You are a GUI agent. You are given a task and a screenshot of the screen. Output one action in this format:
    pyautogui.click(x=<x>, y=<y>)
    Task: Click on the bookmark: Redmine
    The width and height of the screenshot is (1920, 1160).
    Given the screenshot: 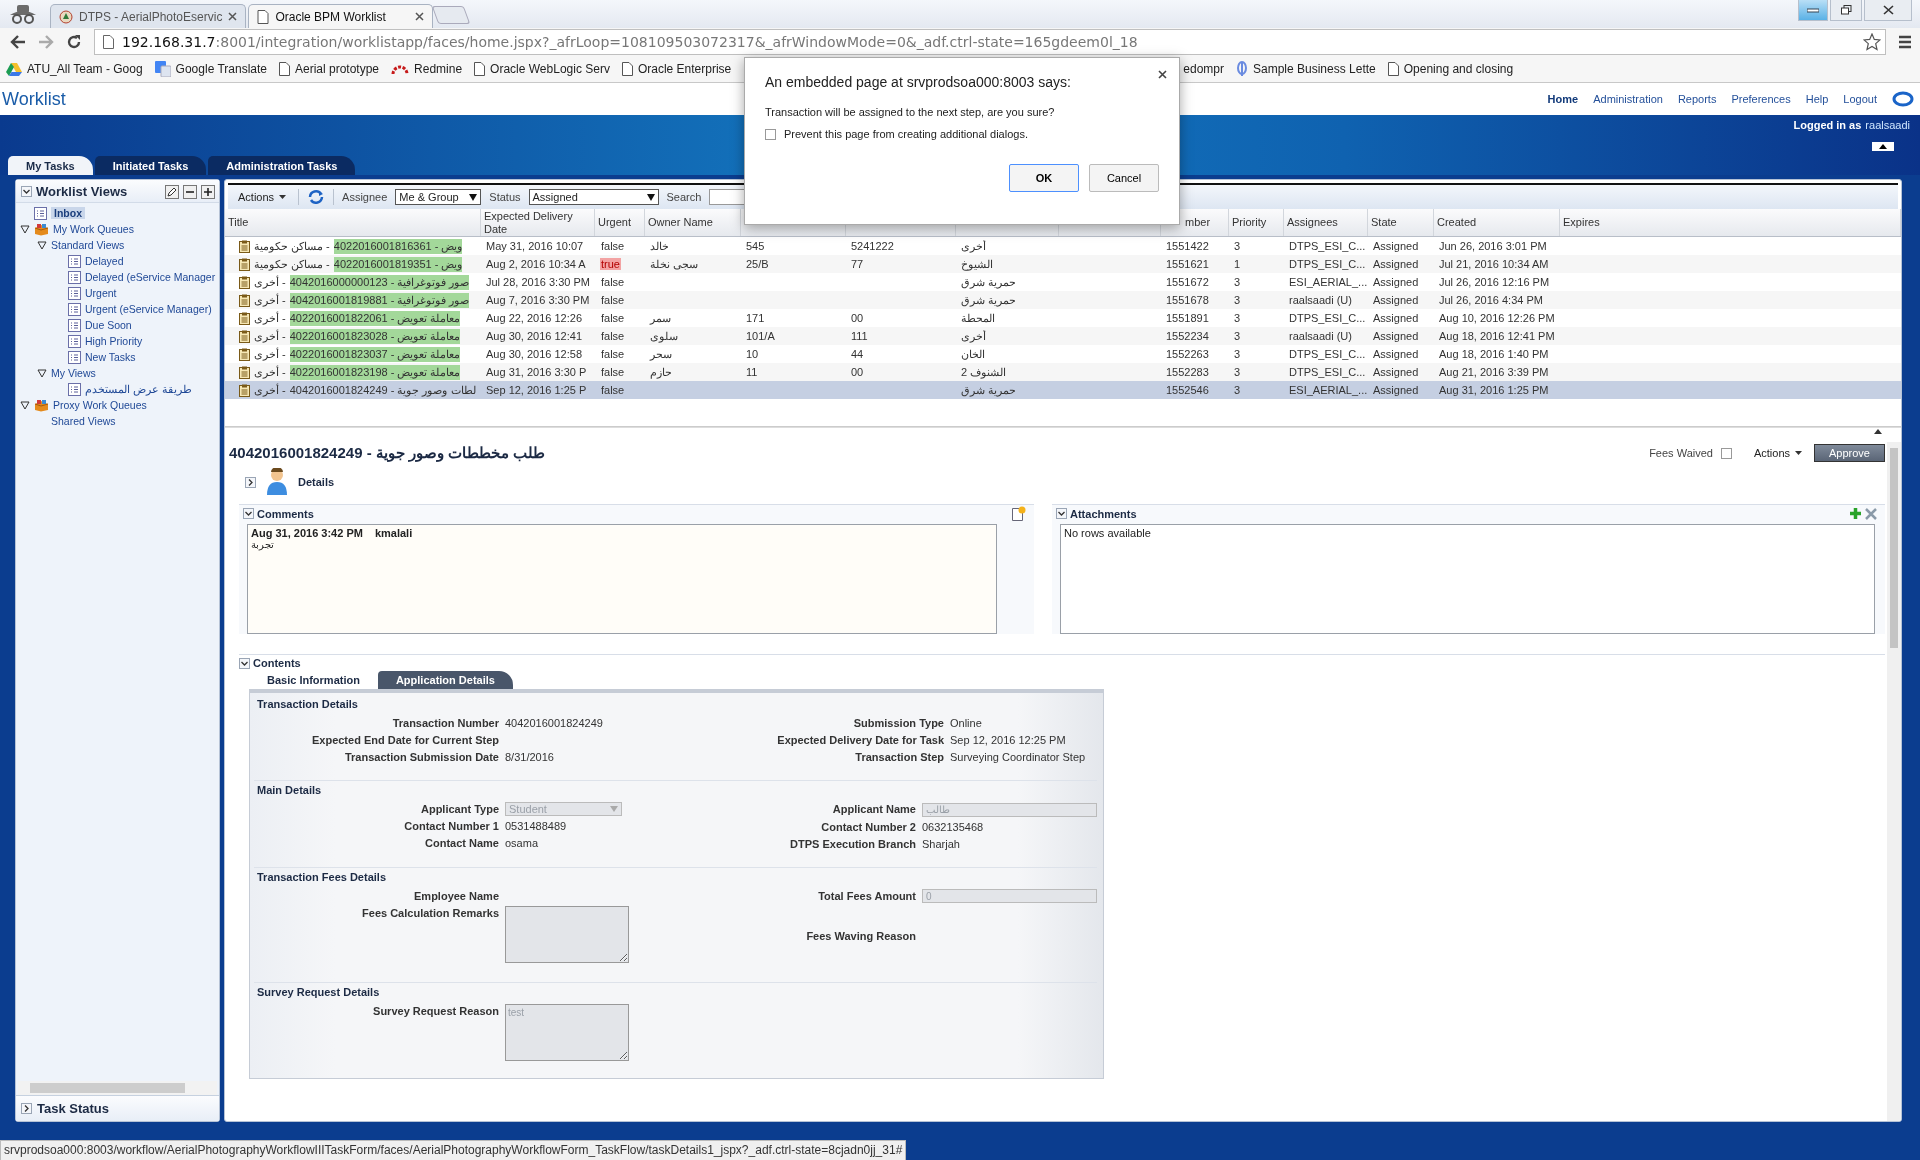 What is the action you would take?
    pyautogui.click(x=427, y=69)
    